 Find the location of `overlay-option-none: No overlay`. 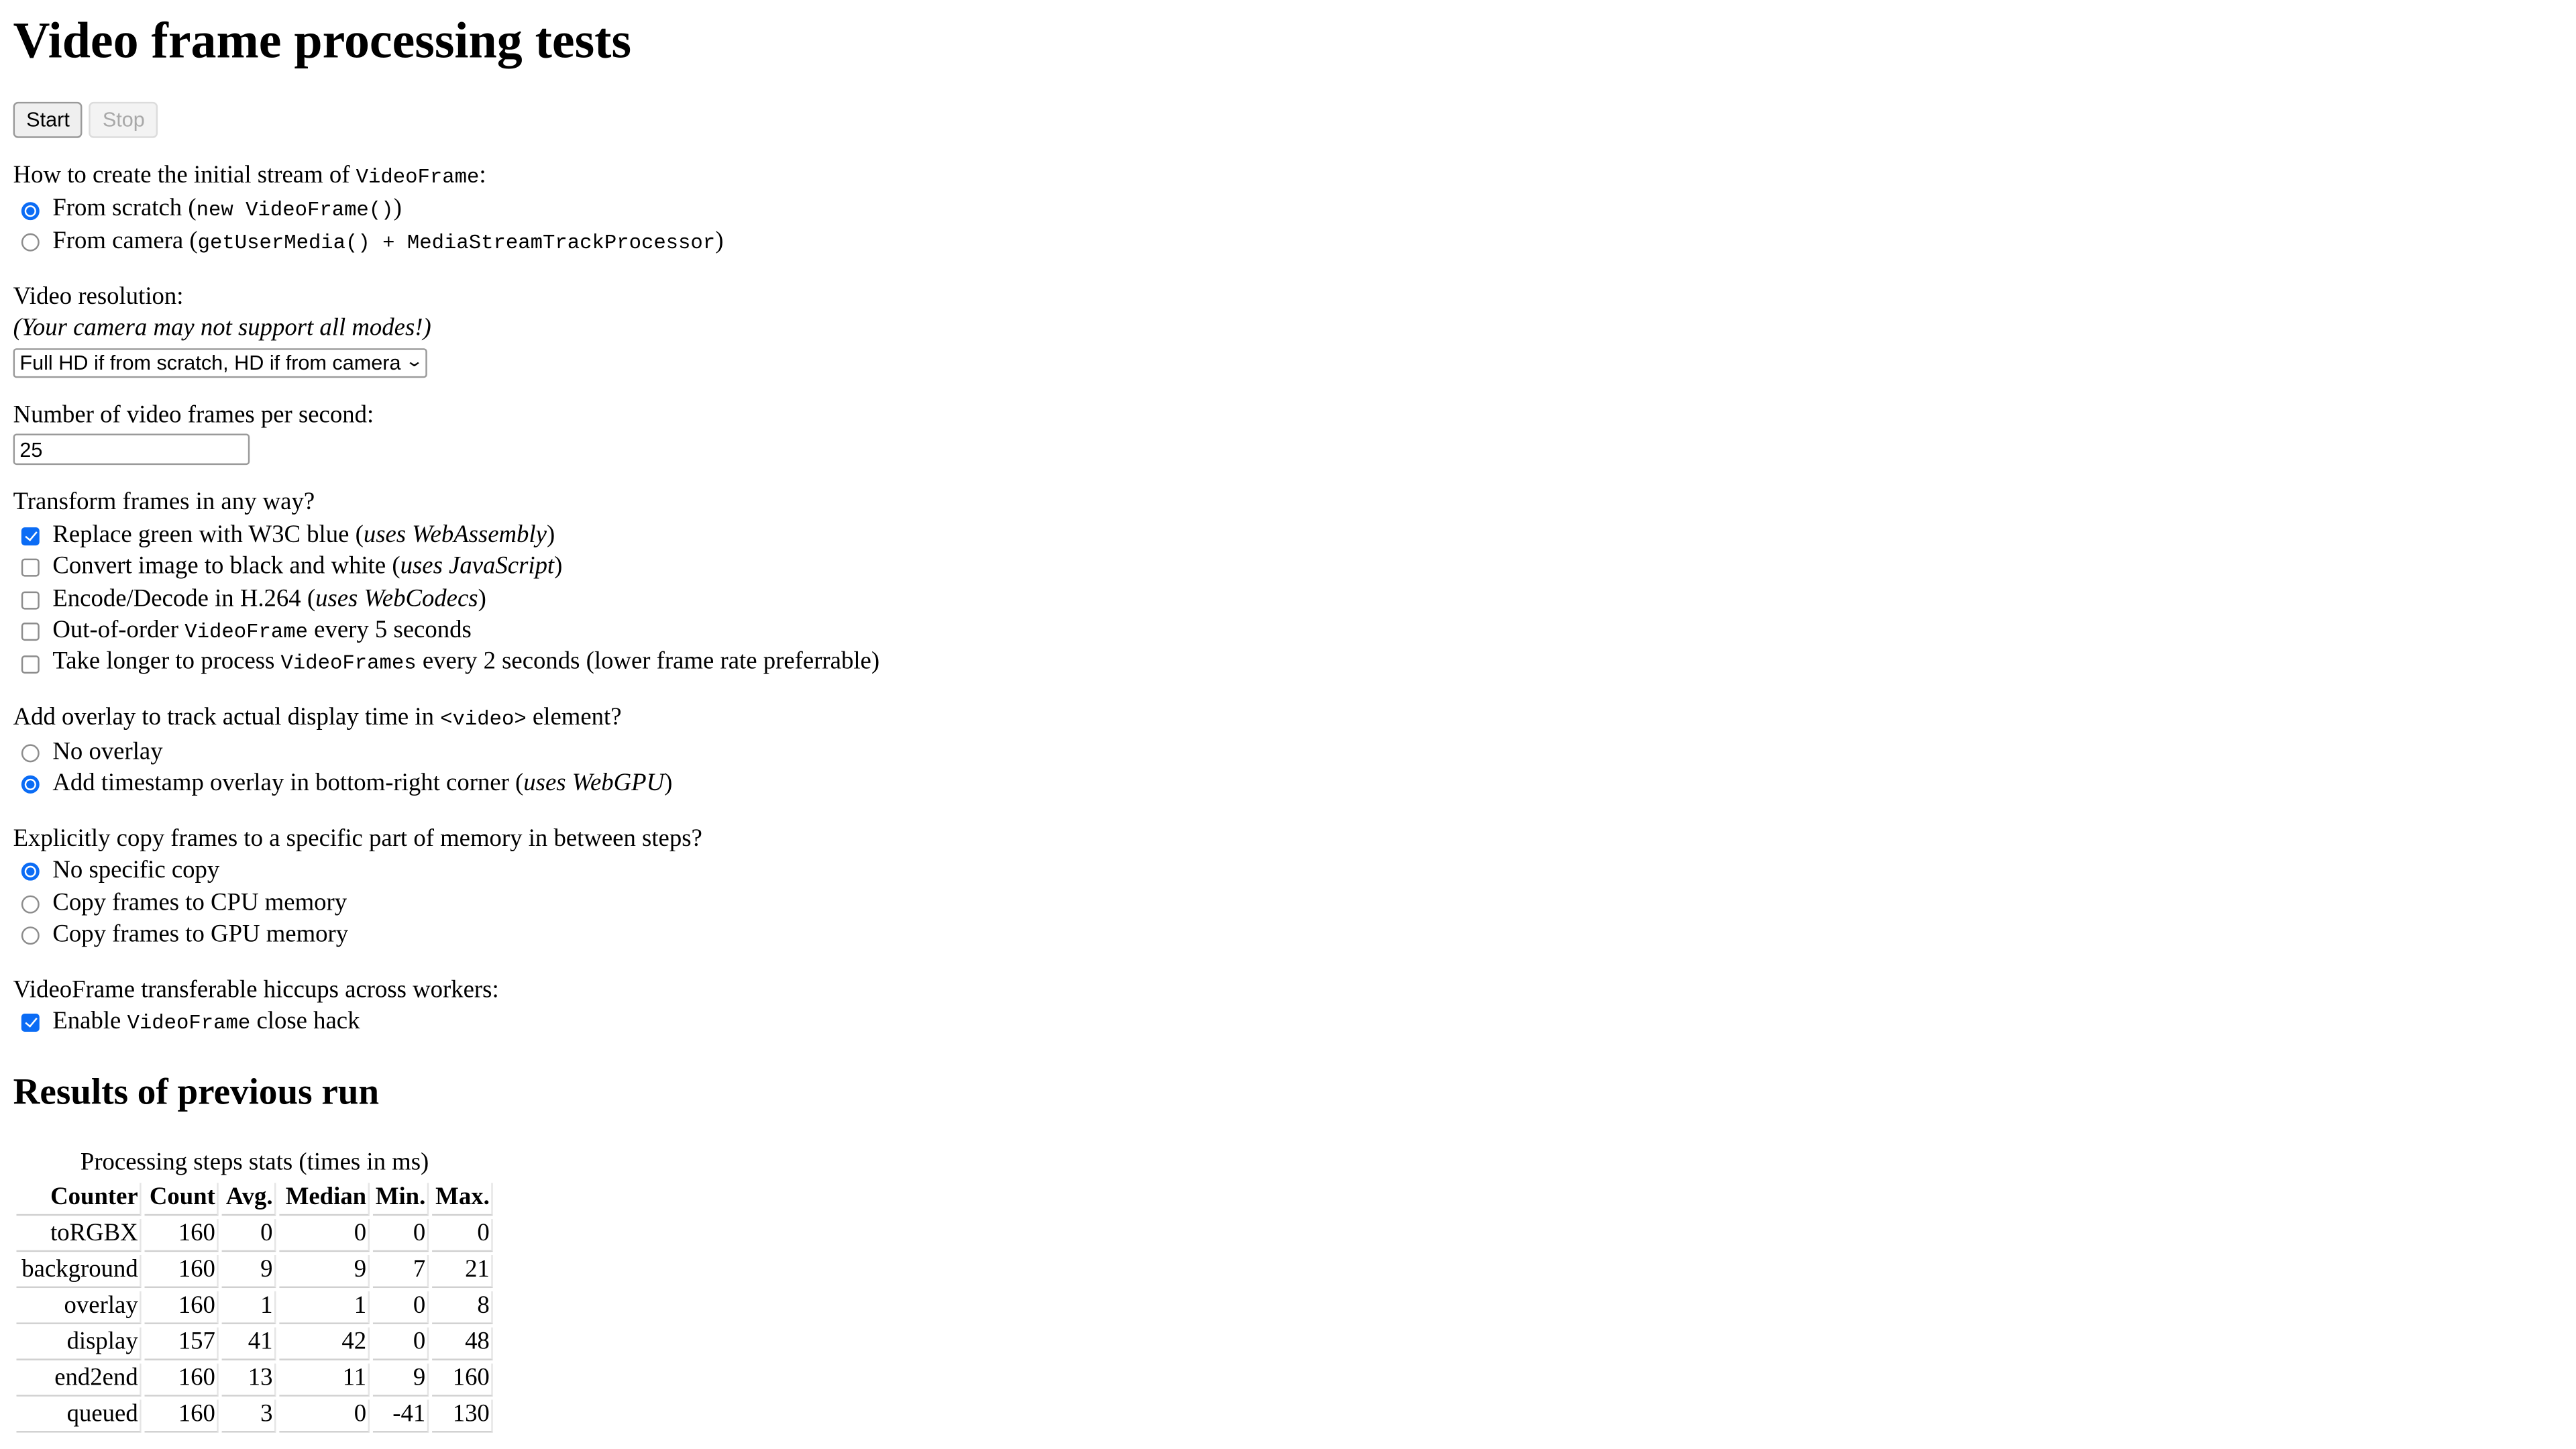

overlay-option-none: No overlay is located at coordinates (1288, 753).